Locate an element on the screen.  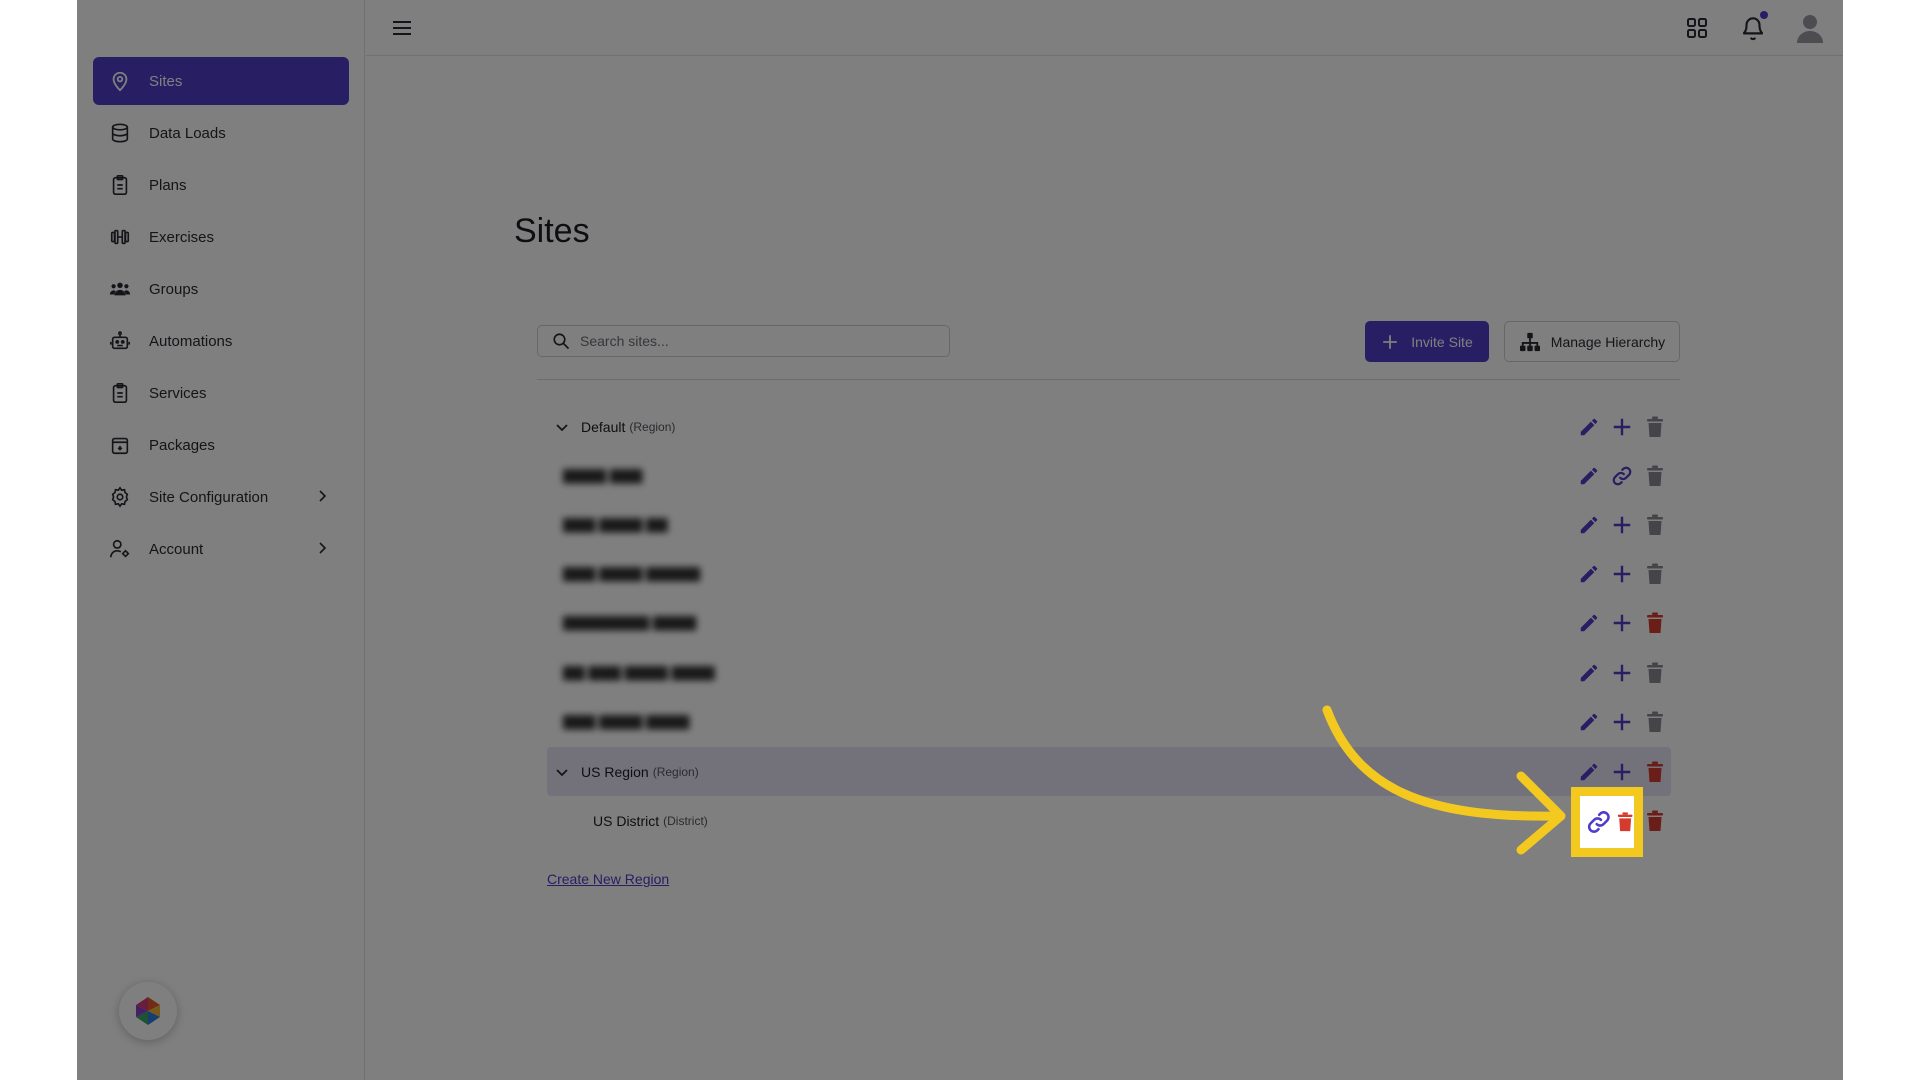
sidebar-item-sites: Sites is located at coordinates (221, 81).